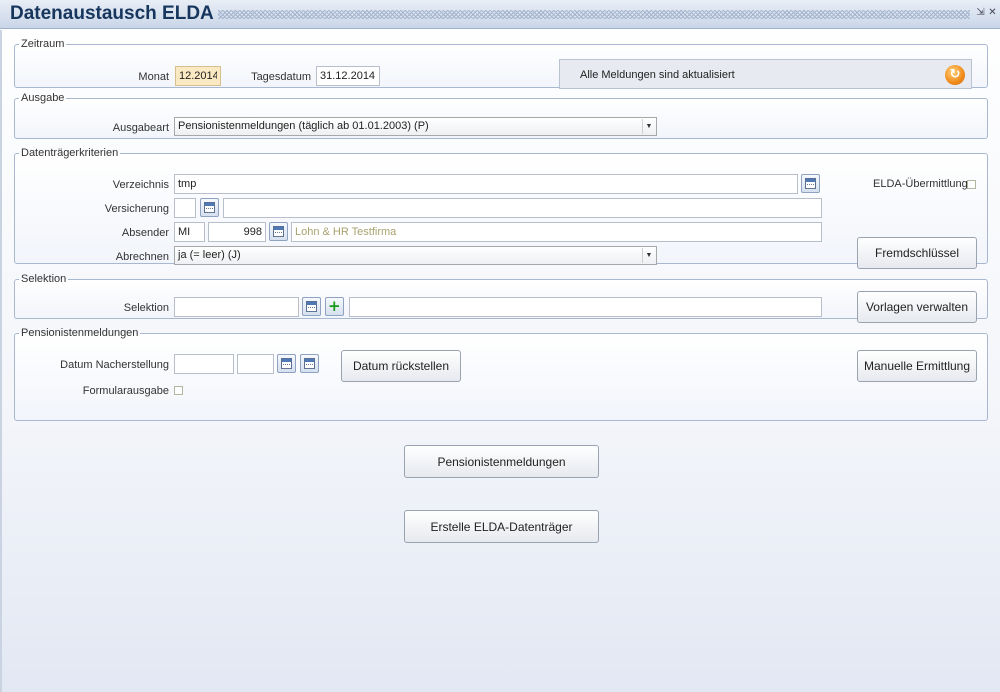  What do you see at coordinates (185, 208) in the screenshot?
I see `versicherung-code-input` at bounding box center [185, 208].